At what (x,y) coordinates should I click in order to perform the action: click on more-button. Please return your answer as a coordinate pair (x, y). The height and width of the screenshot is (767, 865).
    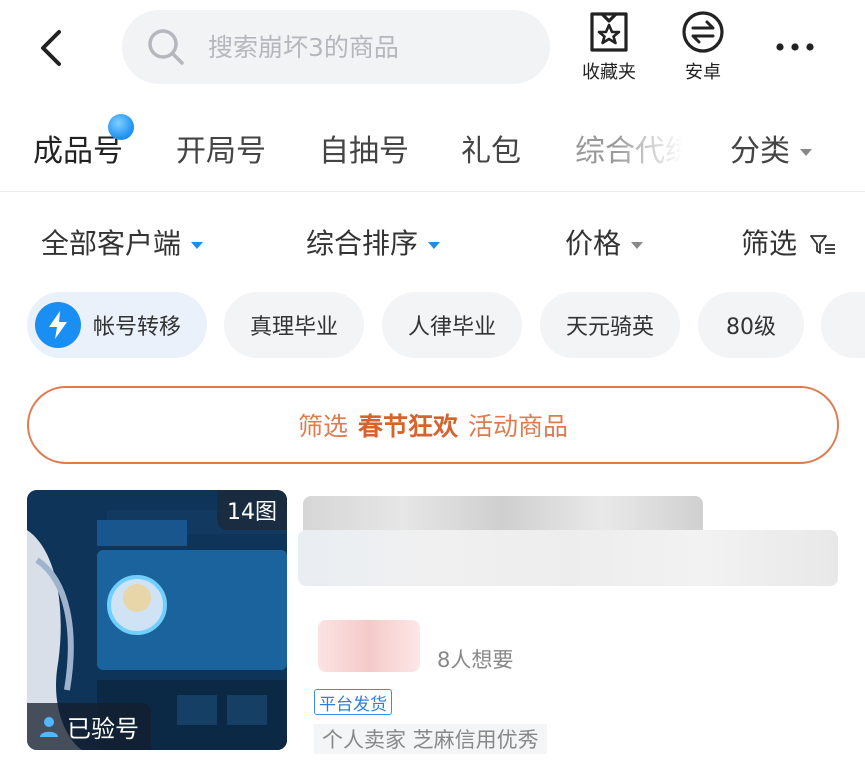
    Looking at the image, I should click on (795, 47).